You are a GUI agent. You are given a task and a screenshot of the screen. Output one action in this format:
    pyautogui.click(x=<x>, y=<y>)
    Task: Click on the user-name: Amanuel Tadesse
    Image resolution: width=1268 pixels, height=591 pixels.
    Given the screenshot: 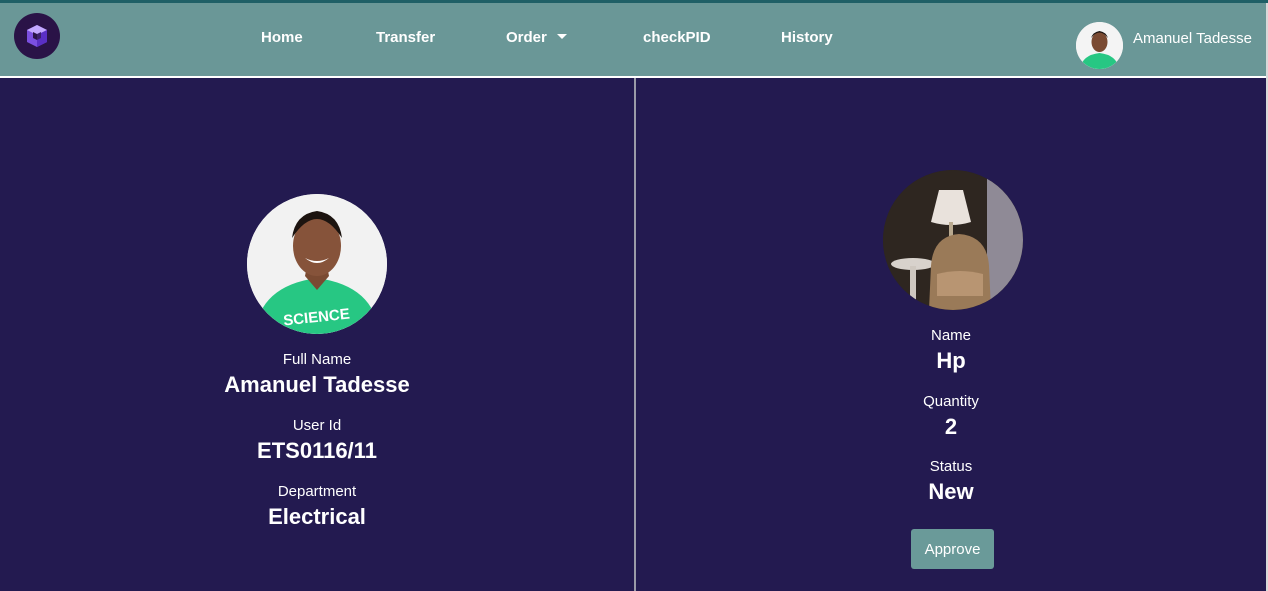 What is the action you would take?
    pyautogui.click(x=1192, y=38)
    